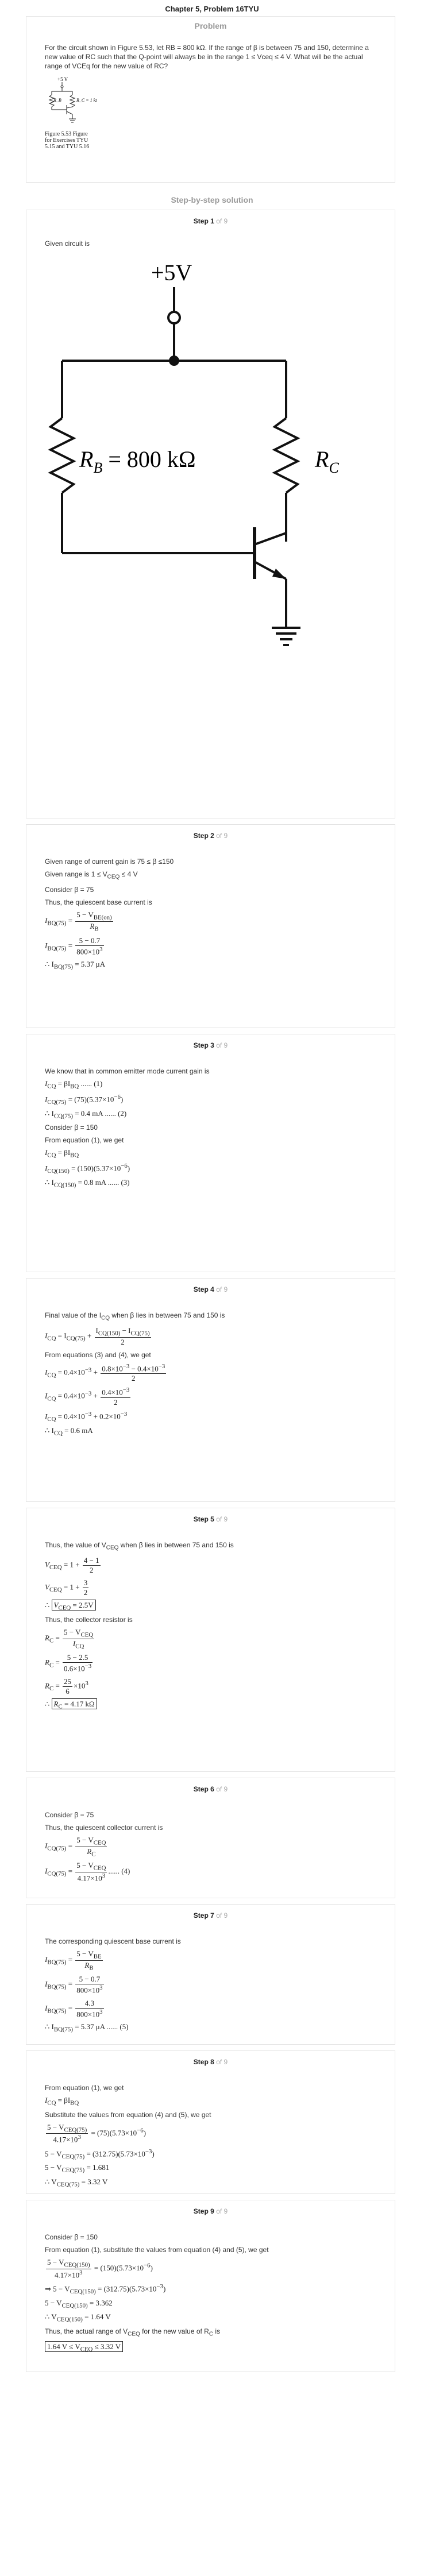 Image resolution: width=424 pixels, height=2576 pixels. What do you see at coordinates (67, 244) in the screenshot?
I see `given-text: Given circuit is` at bounding box center [67, 244].